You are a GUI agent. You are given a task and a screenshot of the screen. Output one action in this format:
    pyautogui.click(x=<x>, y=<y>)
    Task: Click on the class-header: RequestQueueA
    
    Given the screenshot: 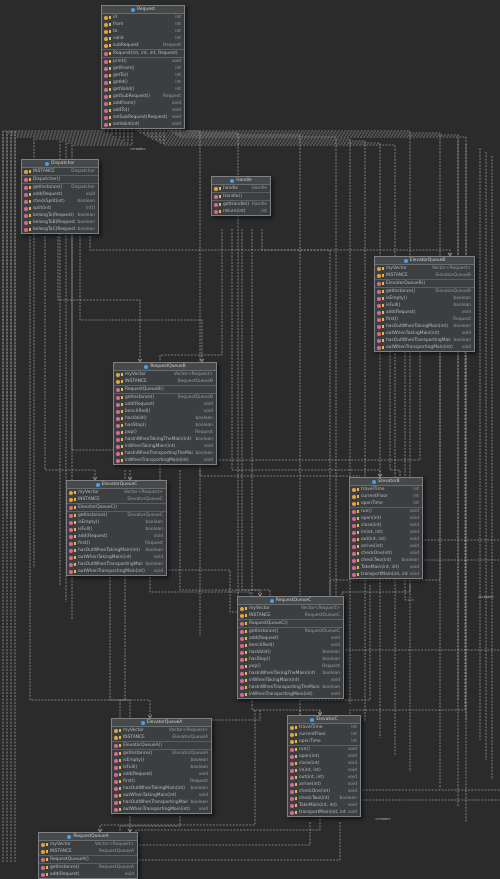 What is the action you would take?
    pyautogui.click(x=88, y=837)
    